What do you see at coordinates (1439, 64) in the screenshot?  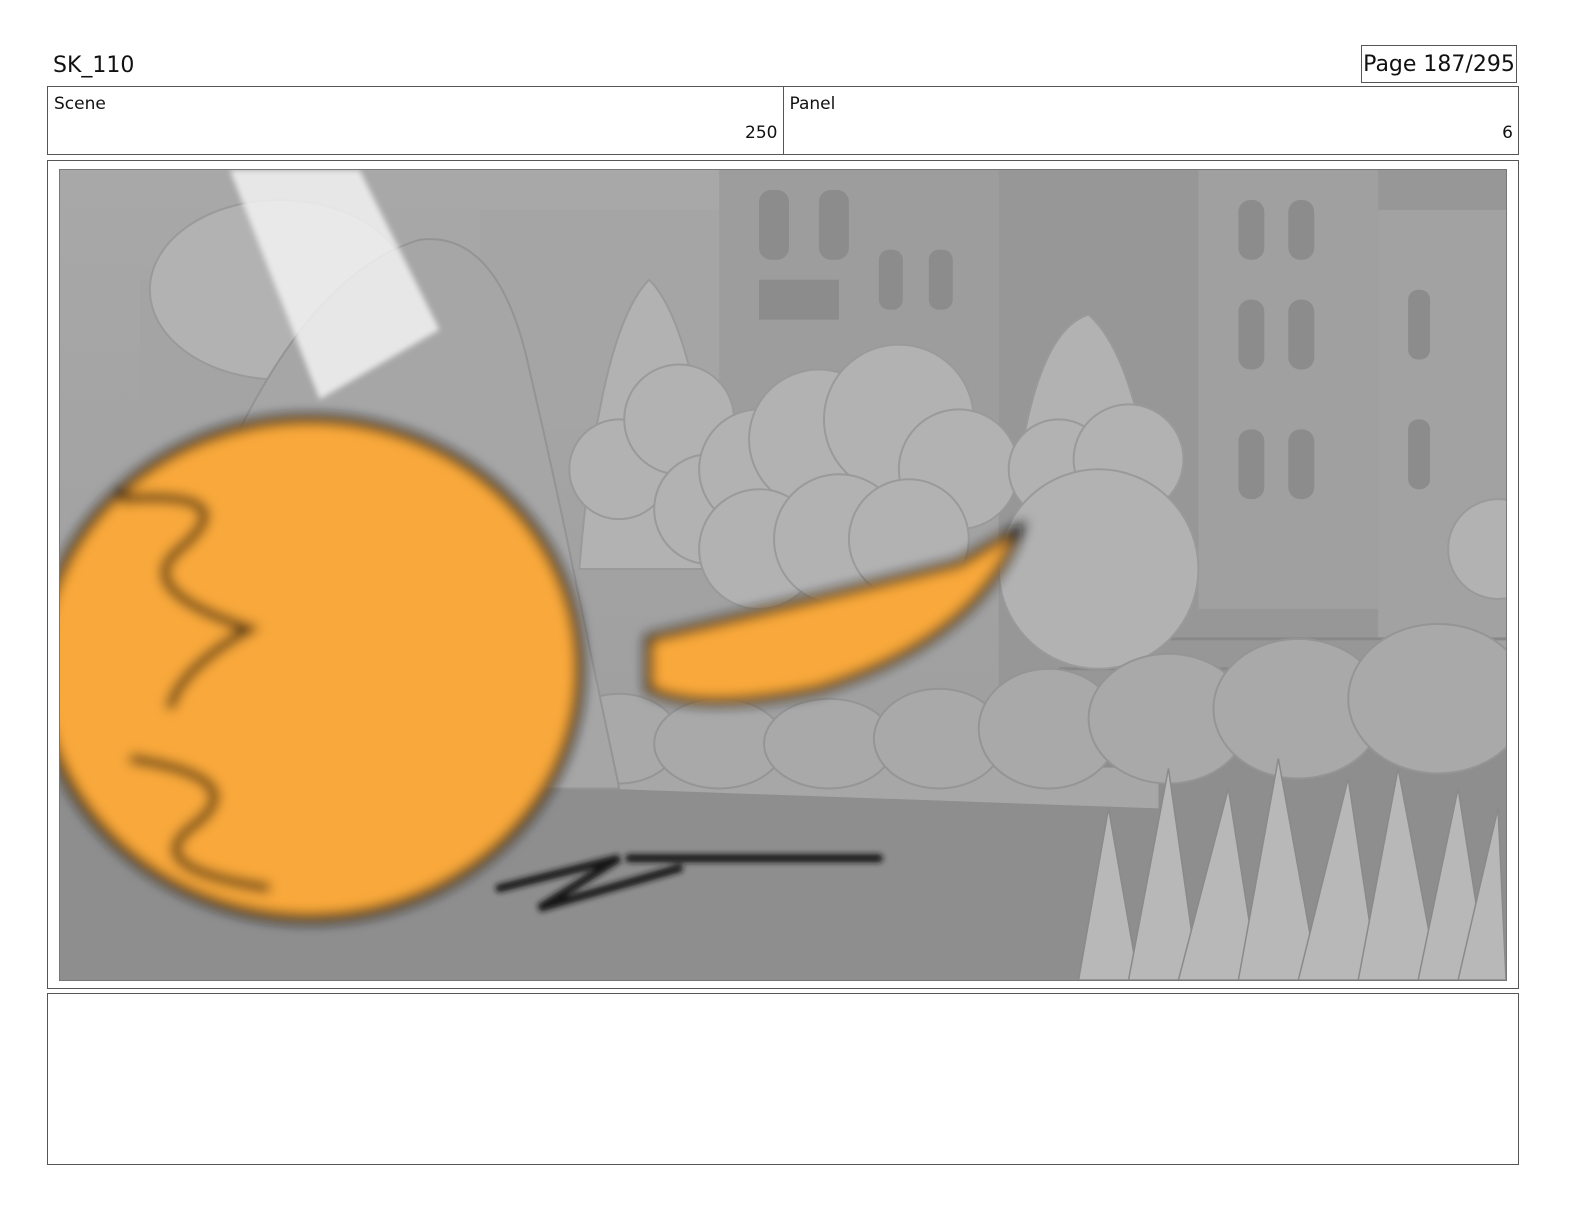 I see `page-number: Page 187/295` at bounding box center [1439, 64].